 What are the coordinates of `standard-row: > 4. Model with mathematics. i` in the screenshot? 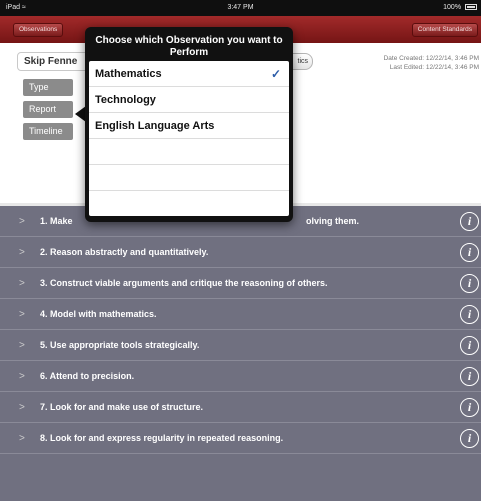 It's located at (240, 314).